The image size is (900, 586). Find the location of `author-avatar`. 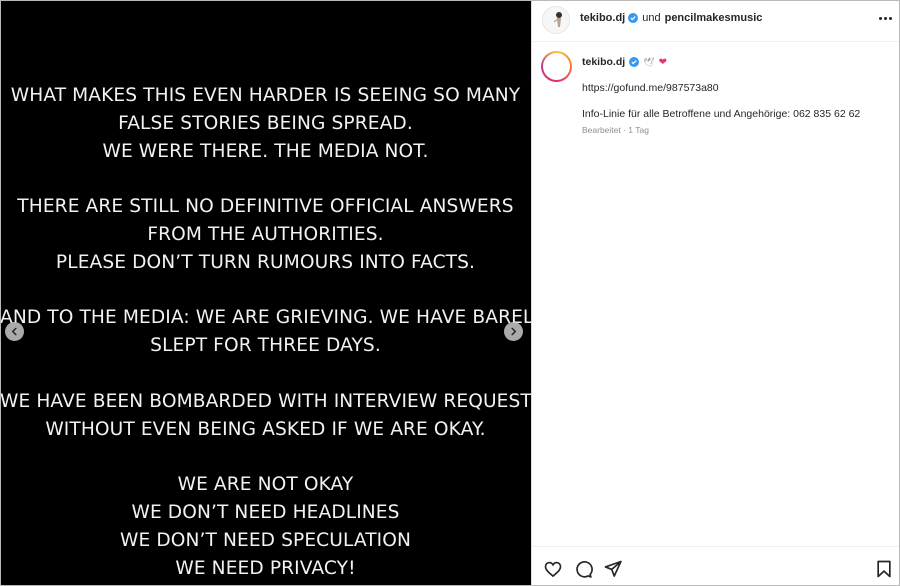

author-avatar is located at coordinates (556, 20).